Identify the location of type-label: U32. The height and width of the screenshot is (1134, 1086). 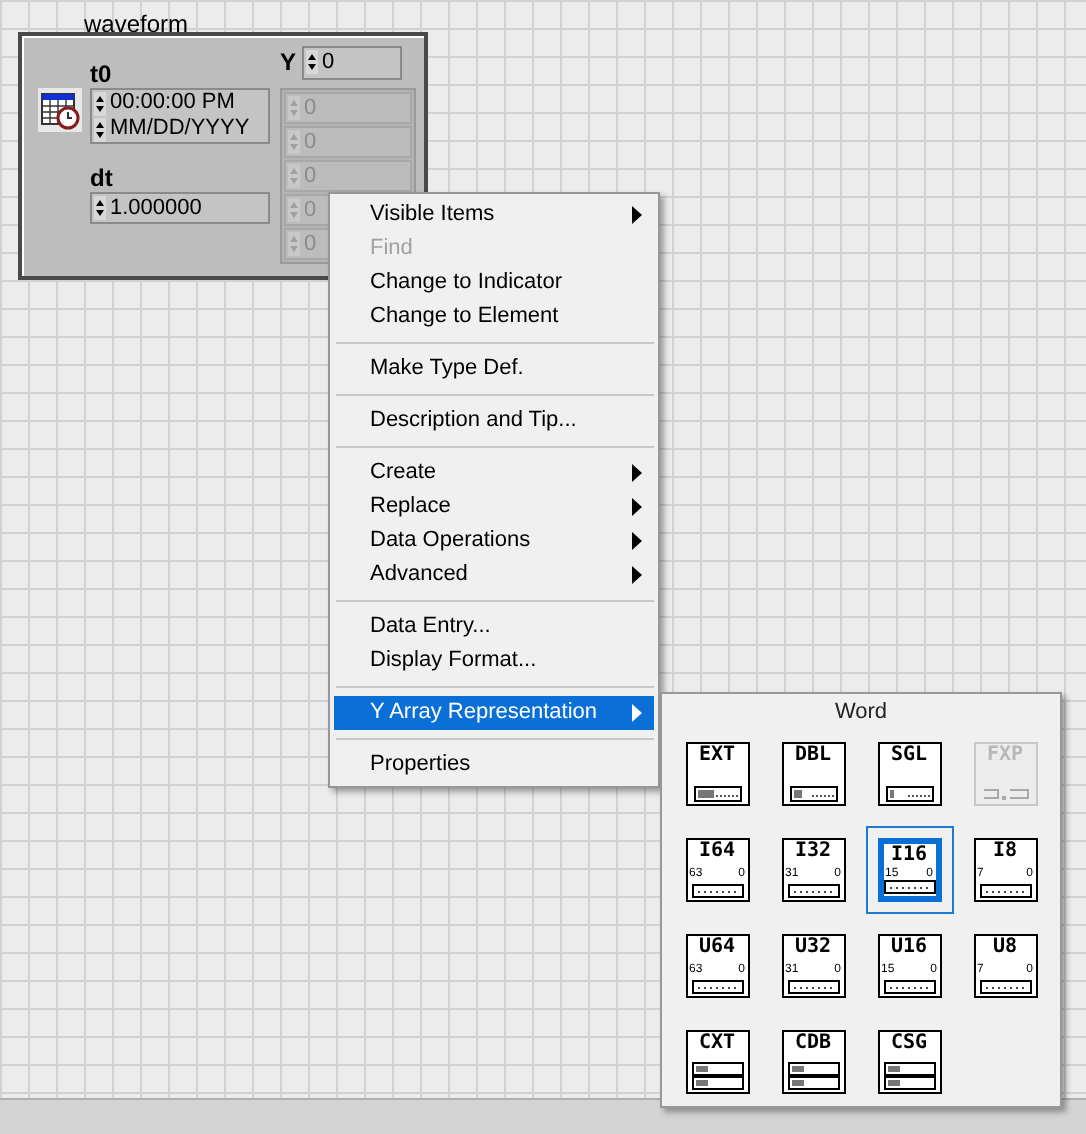
(813, 948).